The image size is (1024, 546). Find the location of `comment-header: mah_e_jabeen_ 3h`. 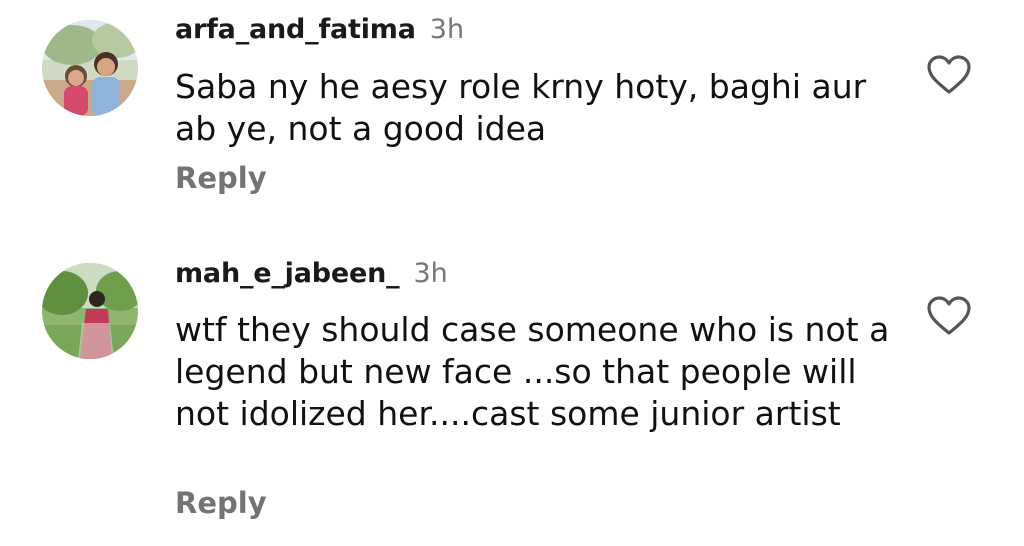

comment-header: mah_e_jabeen_ 3h is located at coordinates (311, 273).